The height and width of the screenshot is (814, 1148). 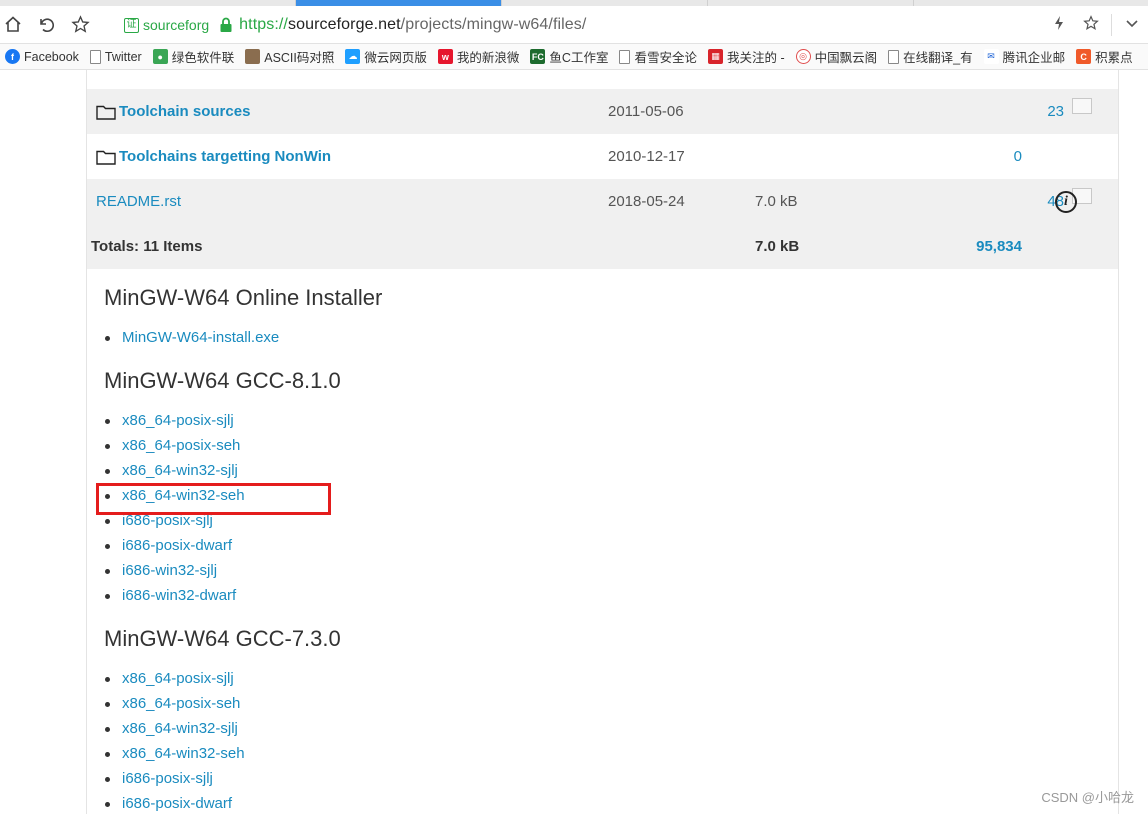 What do you see at coordinates (222, 380) in the screenshot?
I see `section-title: MinGW-W64 GCC-8.1.0` at bounding box center [222, 380].